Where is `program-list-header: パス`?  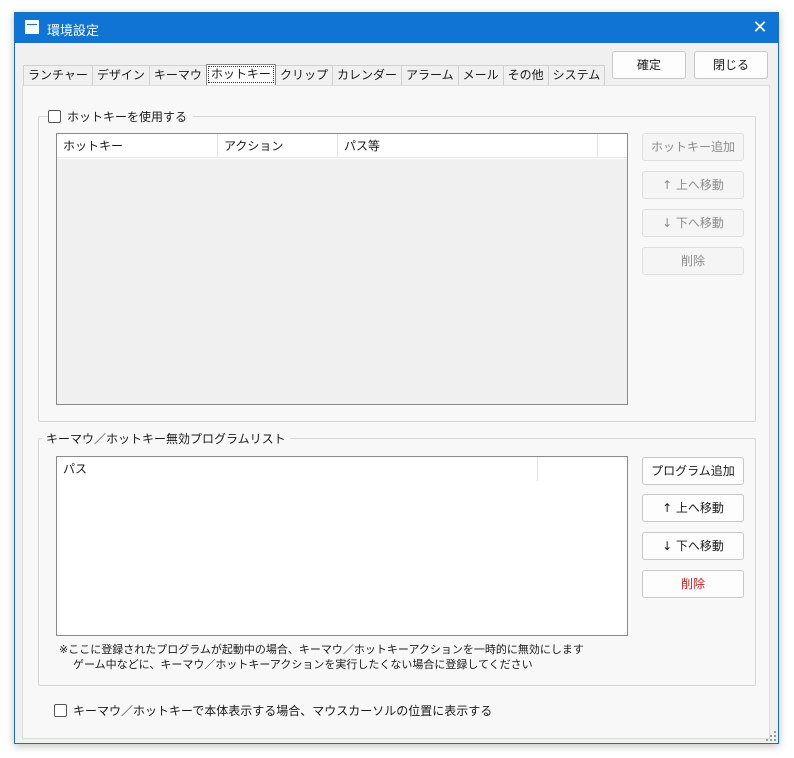
program-list-header: パス is located at coordinates (342, 469).